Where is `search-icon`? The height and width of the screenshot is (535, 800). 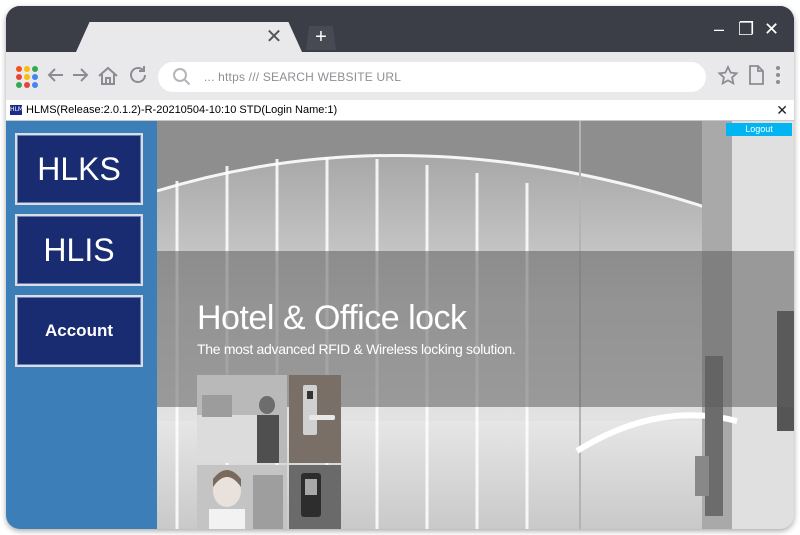
search-icon is located at coordinates (182, 77).